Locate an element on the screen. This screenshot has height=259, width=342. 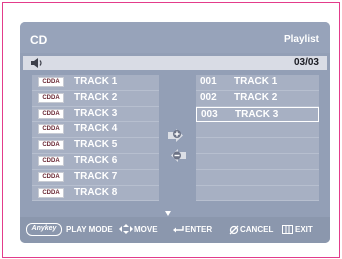
track-row: CDDA TRACK 7 is located at coordinates (95, 177).